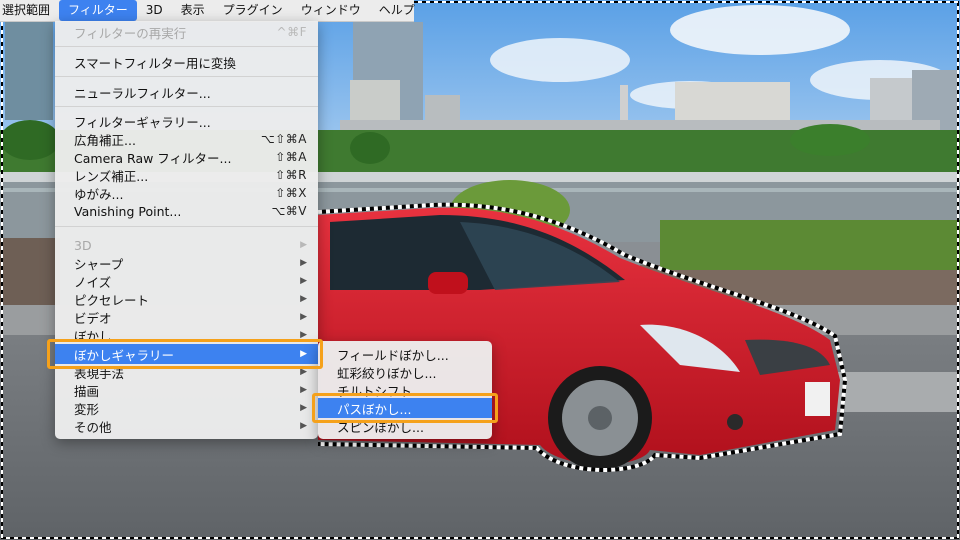 Image resolution: width=960 pixels, height=540 pixels. I want to click on menu-item-distort: 変形 ▶, so click(186, 408).